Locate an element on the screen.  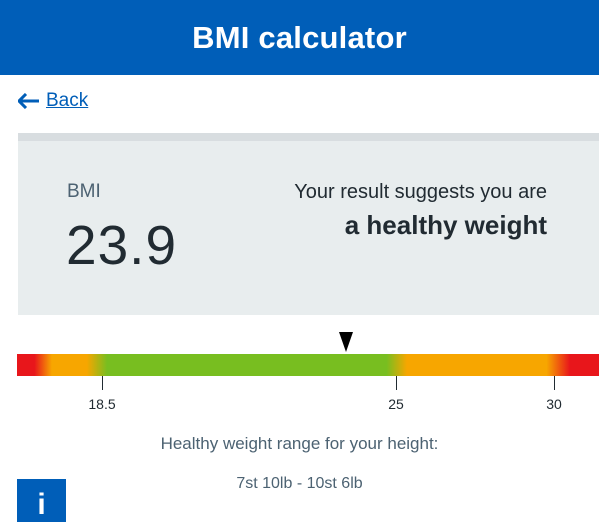
app-header: BMI calculator is located at coordinates (299, 37).